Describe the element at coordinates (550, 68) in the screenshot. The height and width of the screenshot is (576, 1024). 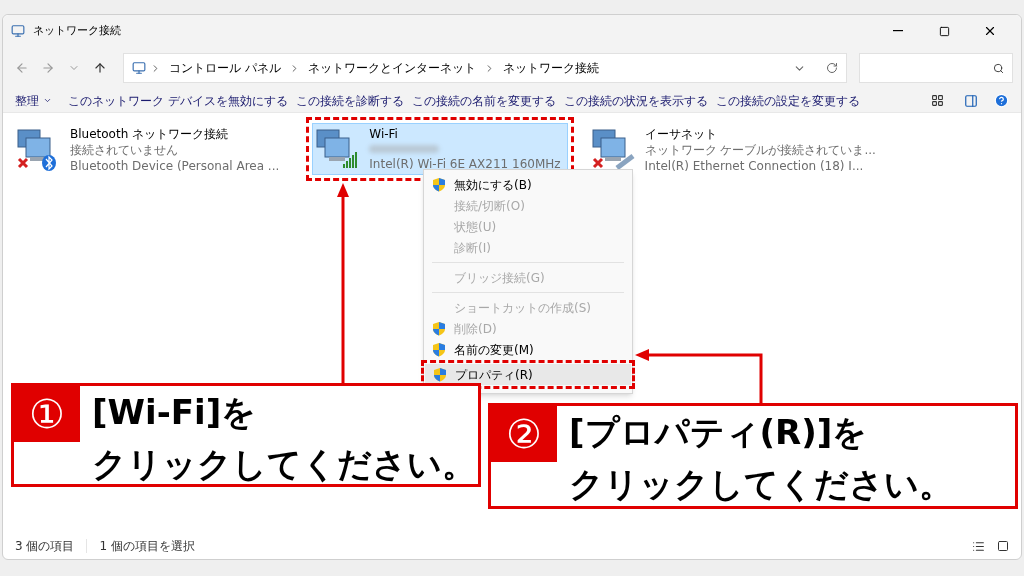
I see `breadcrumb-item: ネットワーク接続` at that location.